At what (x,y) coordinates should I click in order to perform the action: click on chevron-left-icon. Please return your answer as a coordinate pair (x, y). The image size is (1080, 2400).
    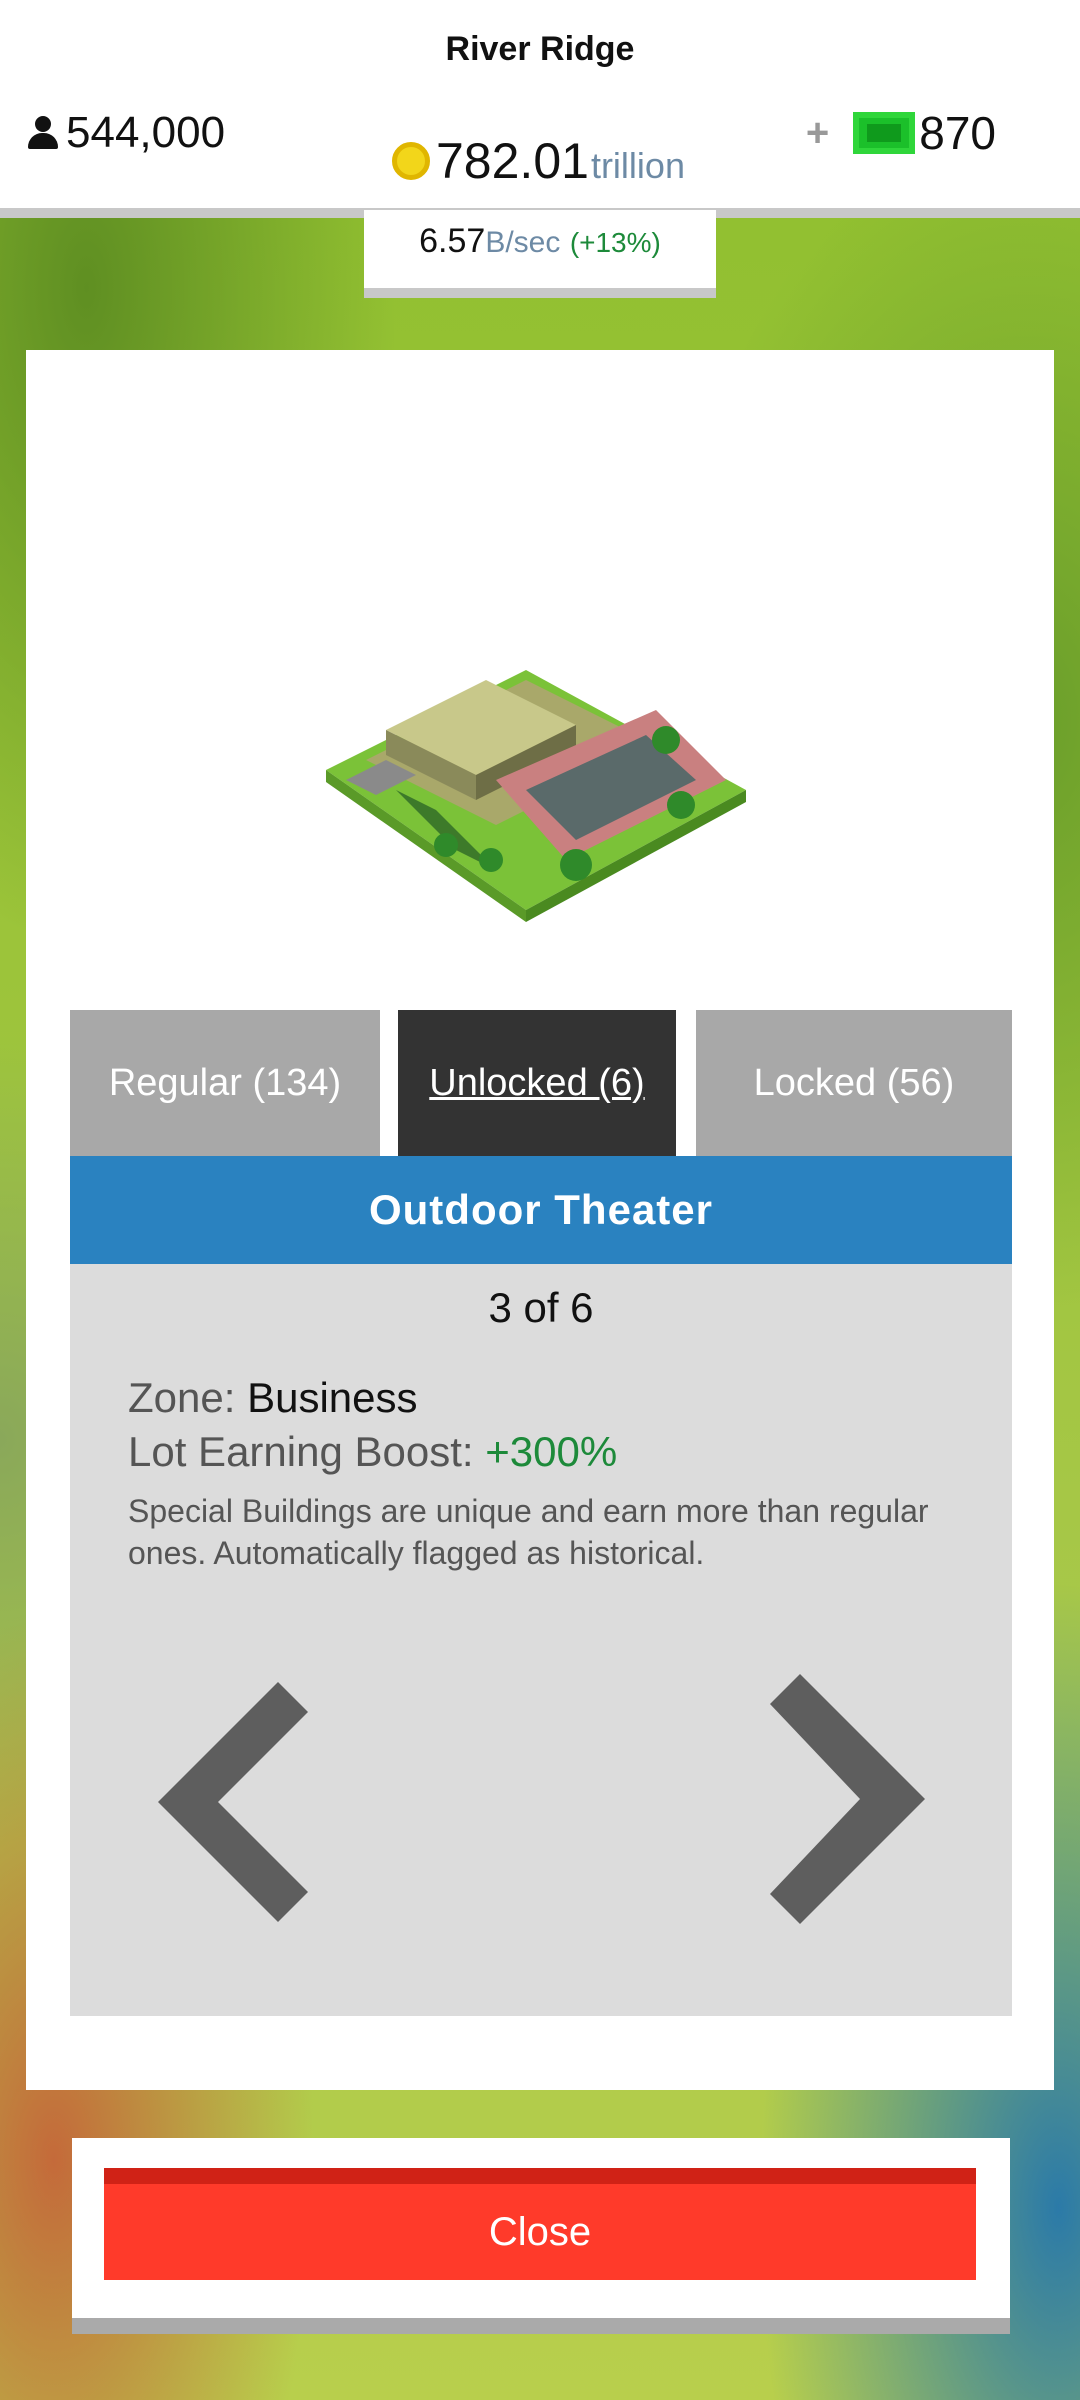
    Looking at the image, I should click on (250, 1812).